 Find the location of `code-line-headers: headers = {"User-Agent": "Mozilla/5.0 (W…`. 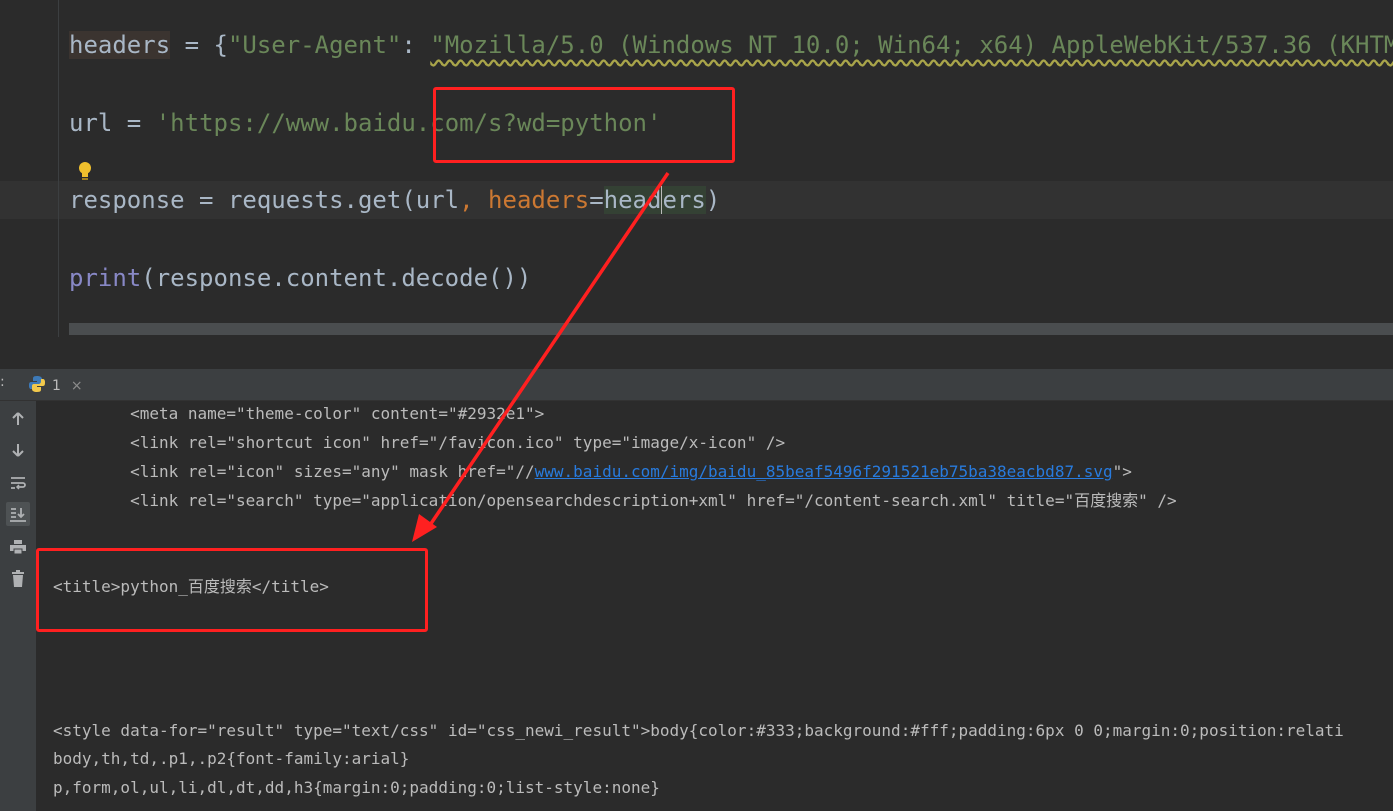

code-line-headers: headers = {"User-Agent": "Mozilla/5.0 (W… is located at coordinates (731, 45).